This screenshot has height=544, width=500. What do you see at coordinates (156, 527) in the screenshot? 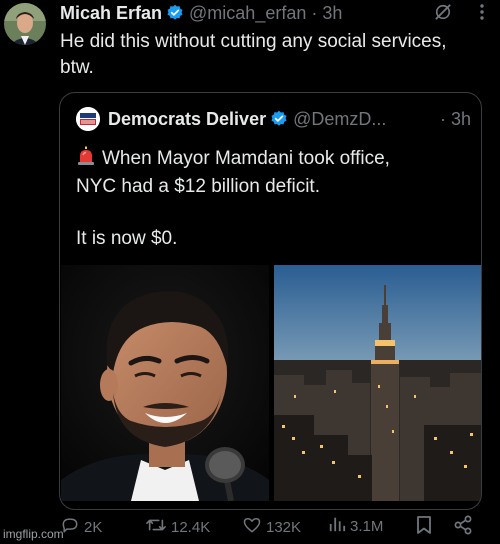
I see `repost-icon` at bounding box center [156, 527].